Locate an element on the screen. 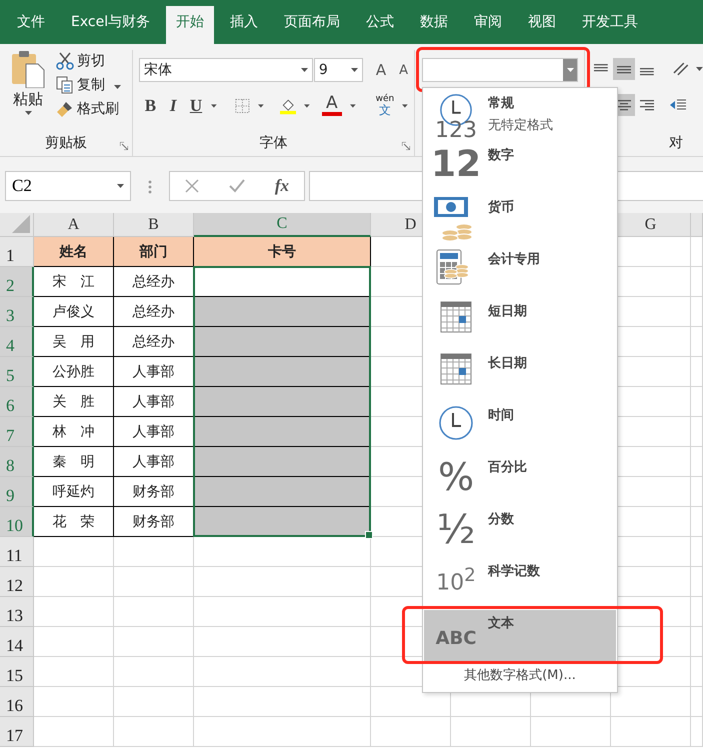 The height and width of the screenshot is (750, 703). format-description: 无特定格式 is located at coordinates (520, 125).